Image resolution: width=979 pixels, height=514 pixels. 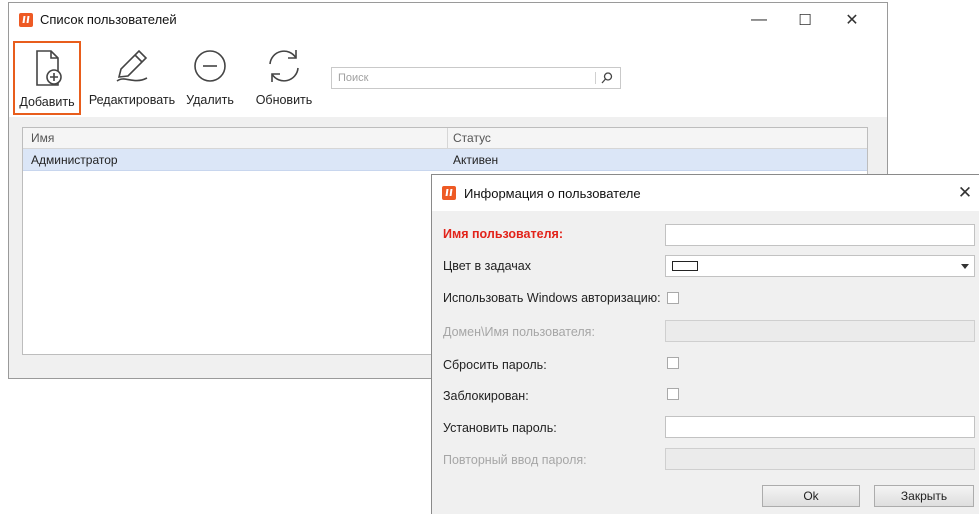 What do you see at coordinates (852, 20) in the screenshot?
I see `close-button: ✕` at bounding box center [852, 20].